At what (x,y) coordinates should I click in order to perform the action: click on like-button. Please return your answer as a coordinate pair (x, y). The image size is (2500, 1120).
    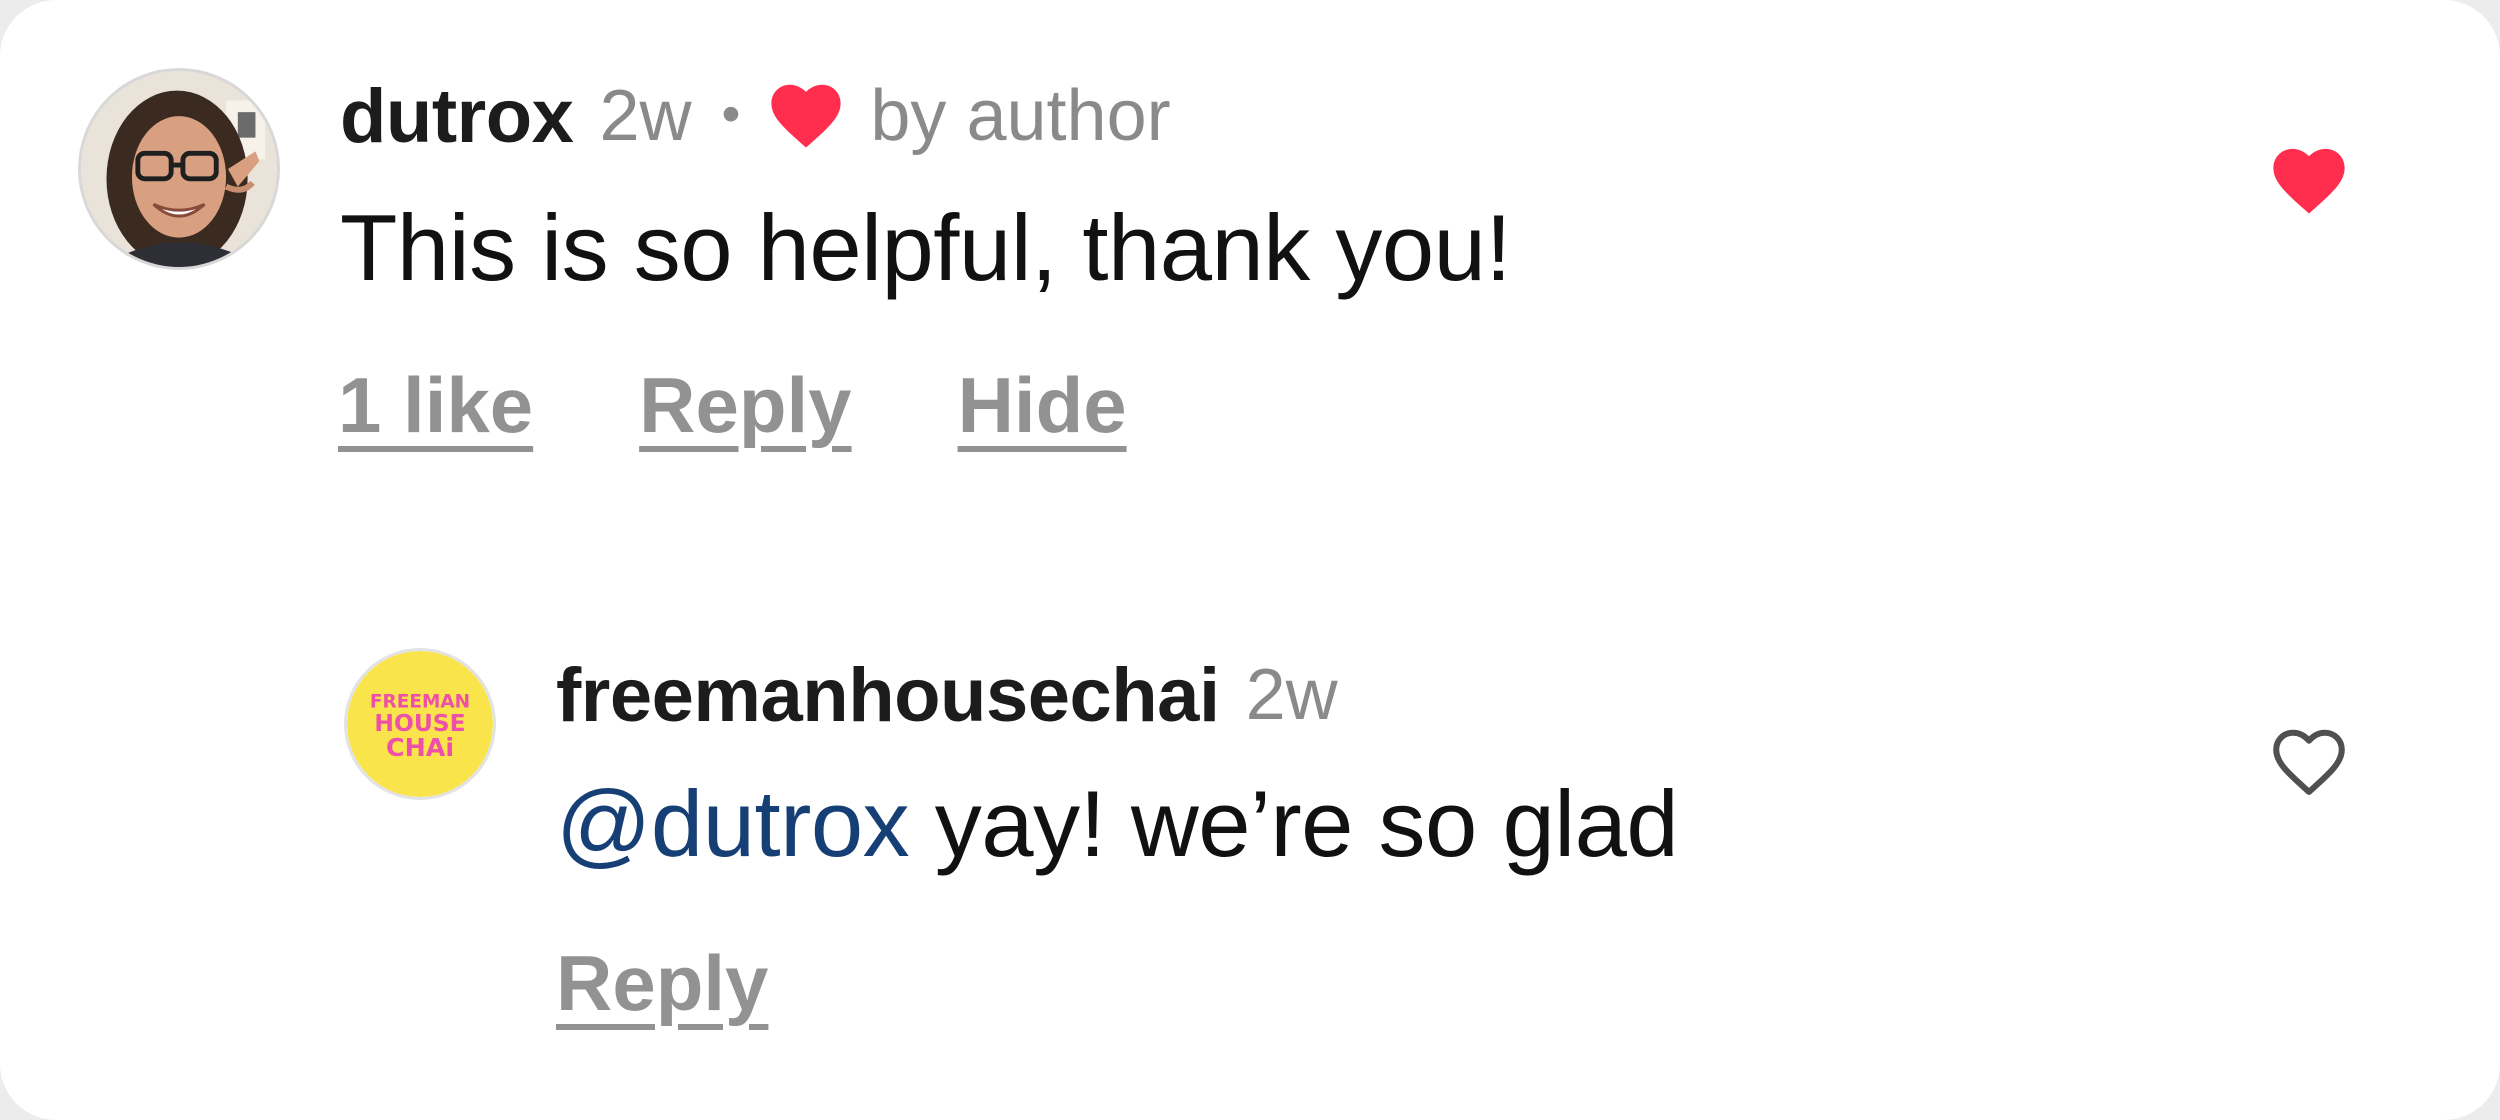
    Looking at the image, I should click on (2309, 181).